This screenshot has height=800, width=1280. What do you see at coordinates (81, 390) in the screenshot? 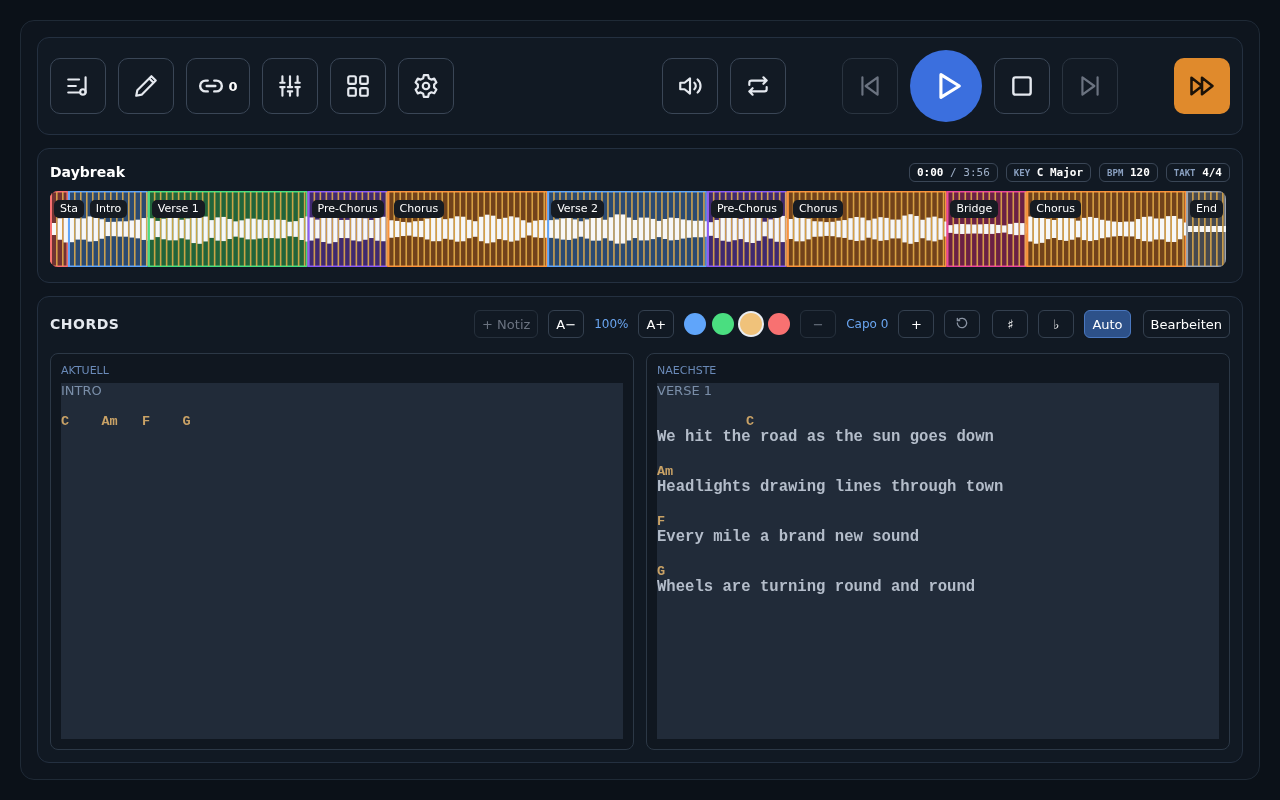
I see `section-name: INTRO` at bounding box center [81, 390].